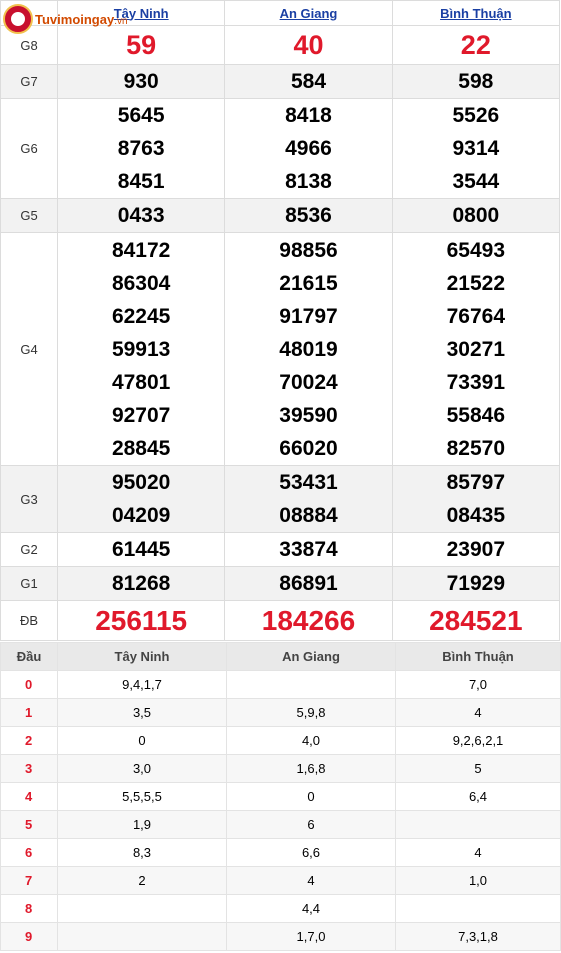  I want to click on prize-cell: 22, so click(476, 45).